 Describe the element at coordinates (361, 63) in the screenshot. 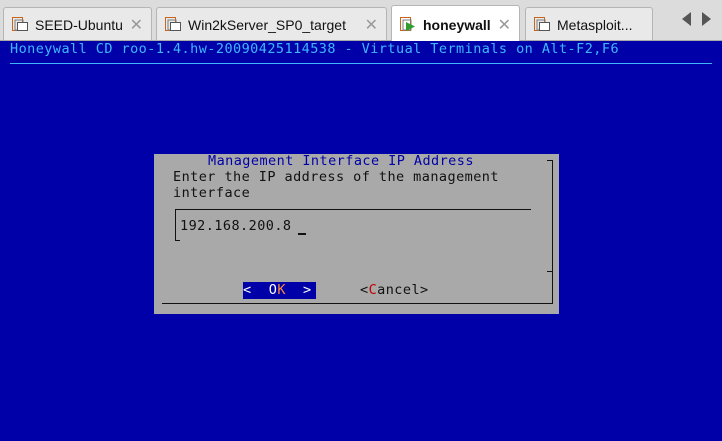

I see `title-divider` at that location.